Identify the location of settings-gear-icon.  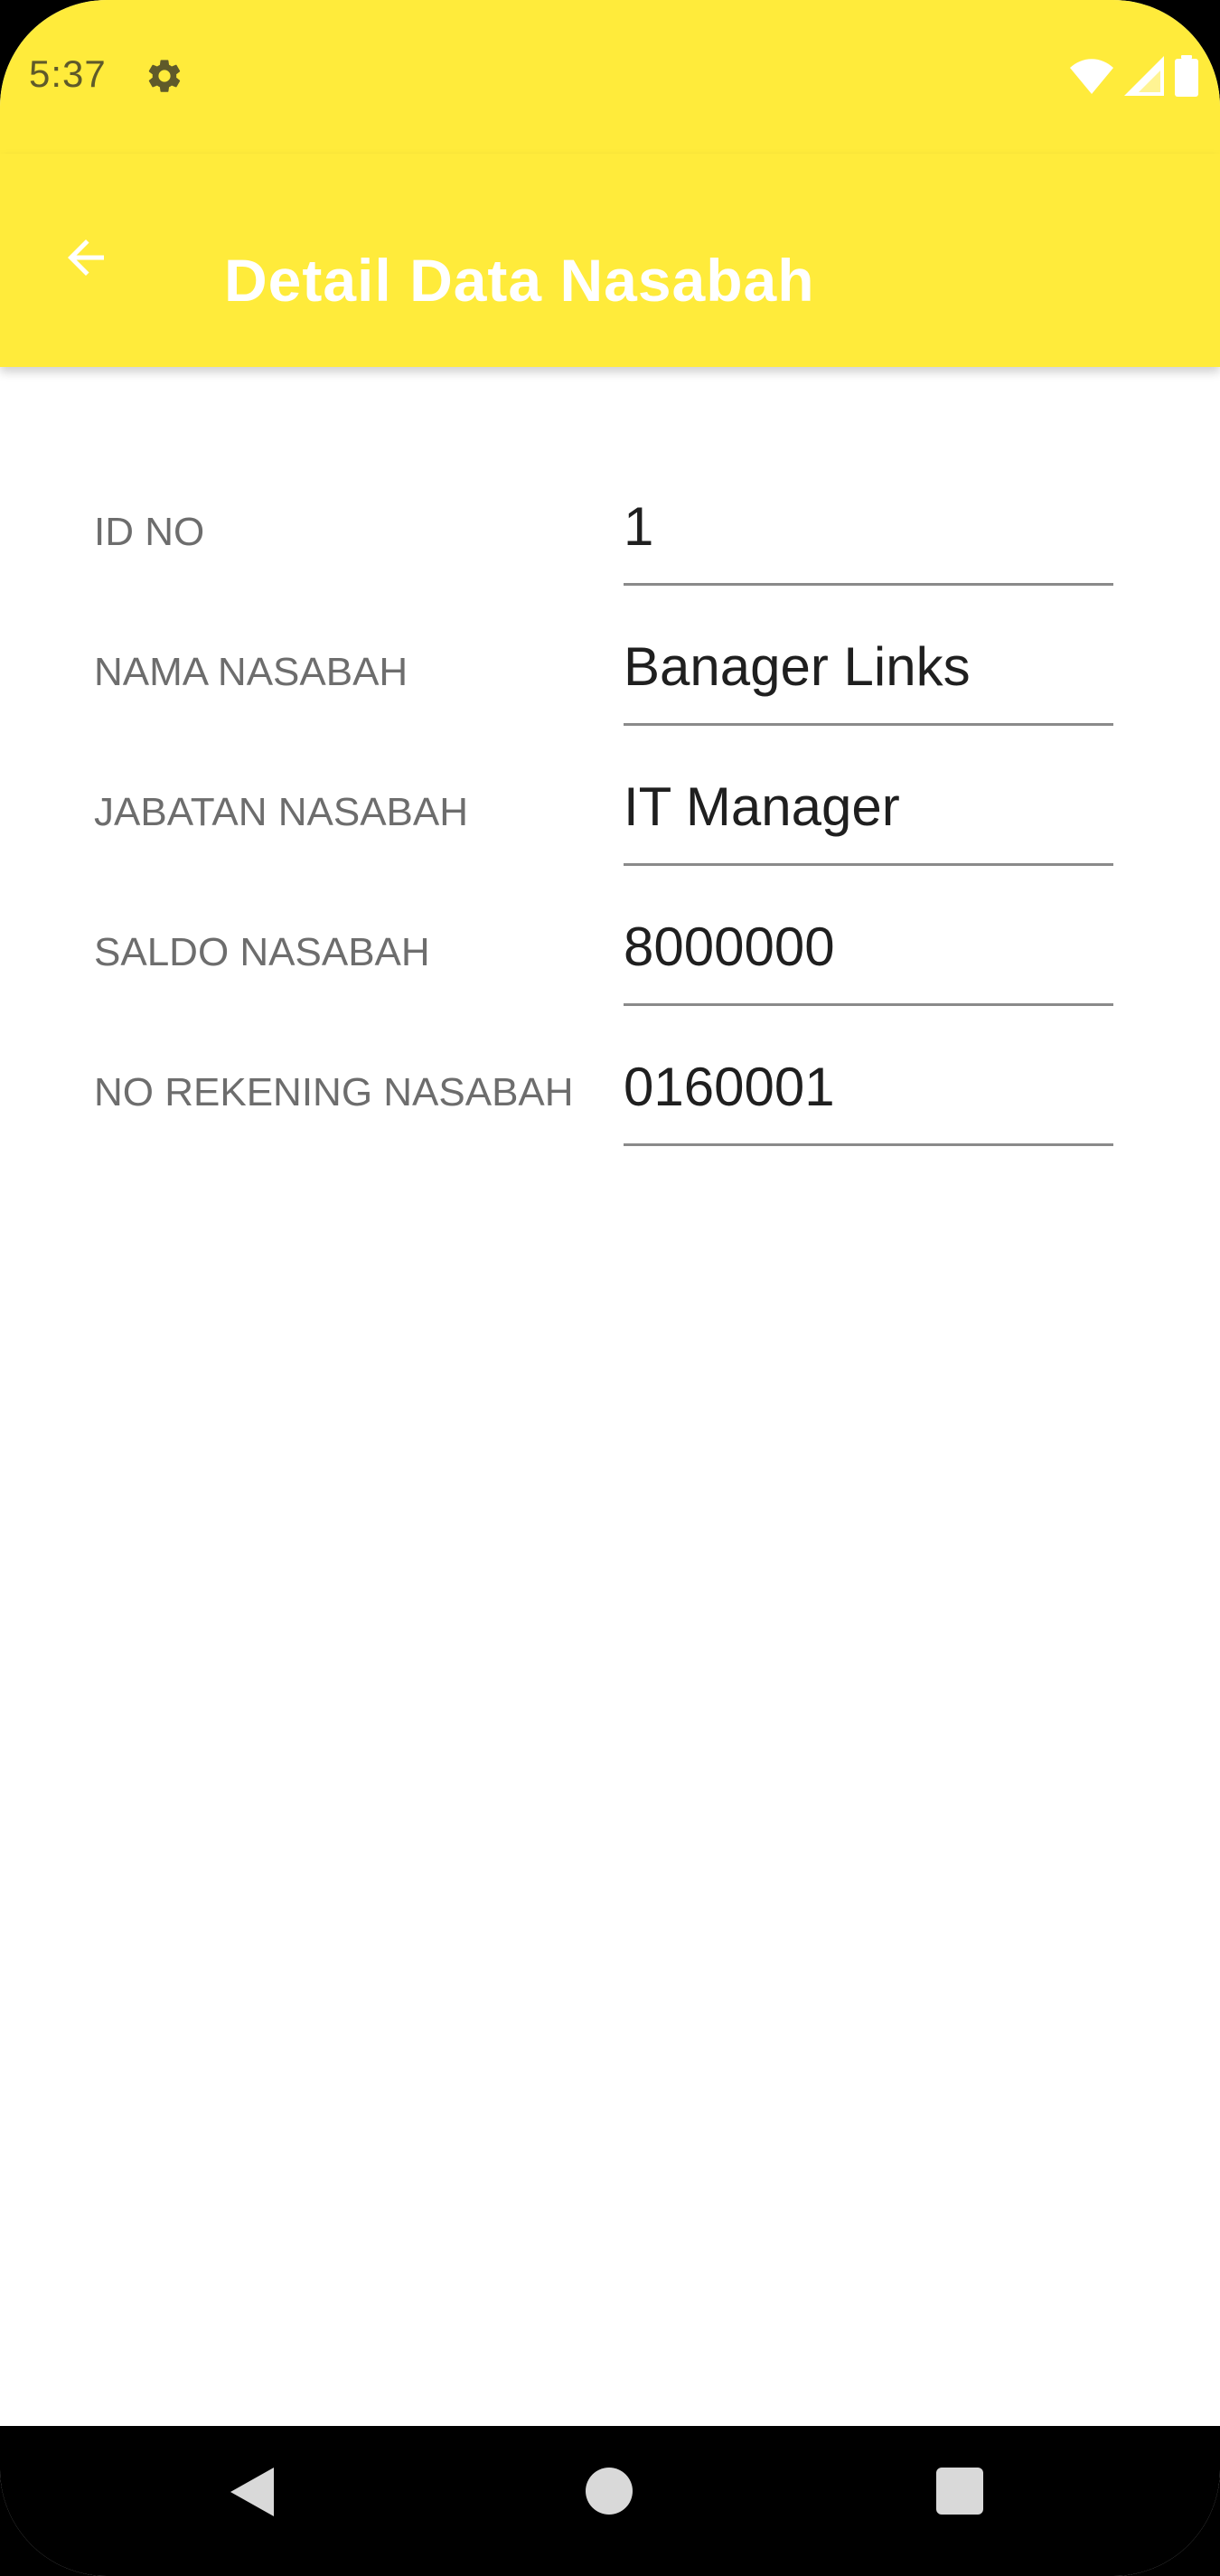
(164, 76).